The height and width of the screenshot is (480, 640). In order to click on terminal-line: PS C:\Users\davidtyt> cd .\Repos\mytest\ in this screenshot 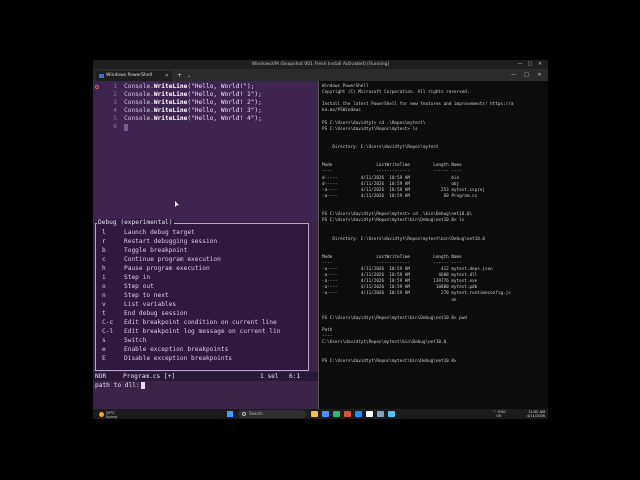, I will do `click(374, 123)`.